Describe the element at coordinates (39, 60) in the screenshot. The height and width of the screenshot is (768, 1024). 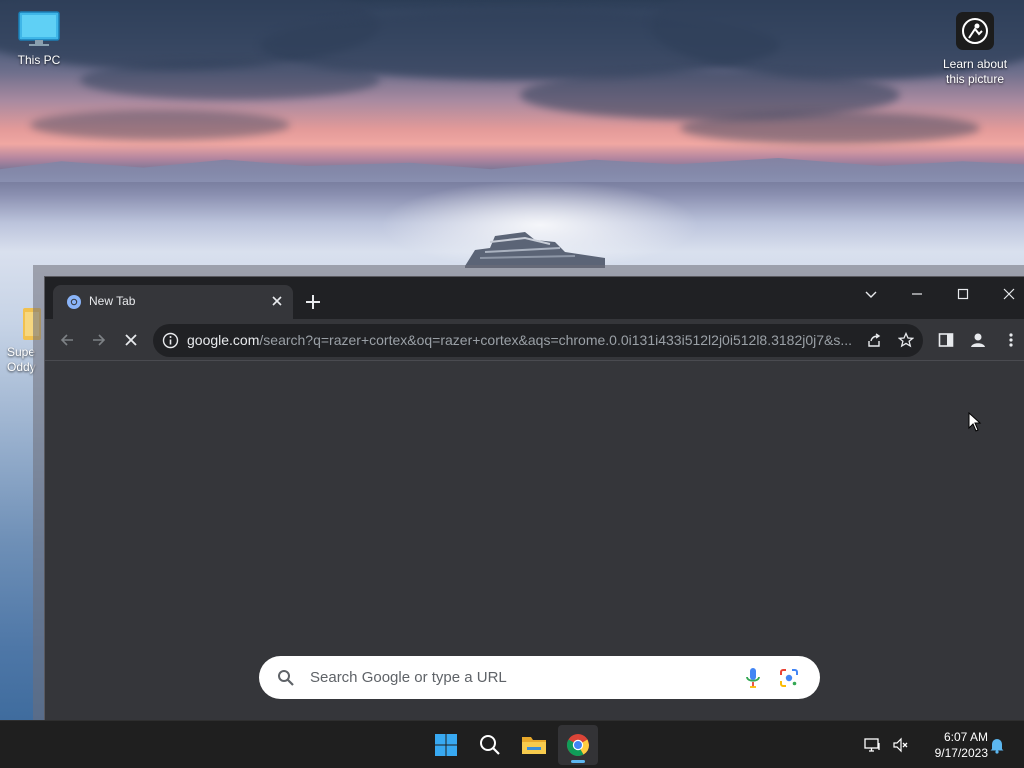
I see `desktop-icon-label: This PC` at that location.